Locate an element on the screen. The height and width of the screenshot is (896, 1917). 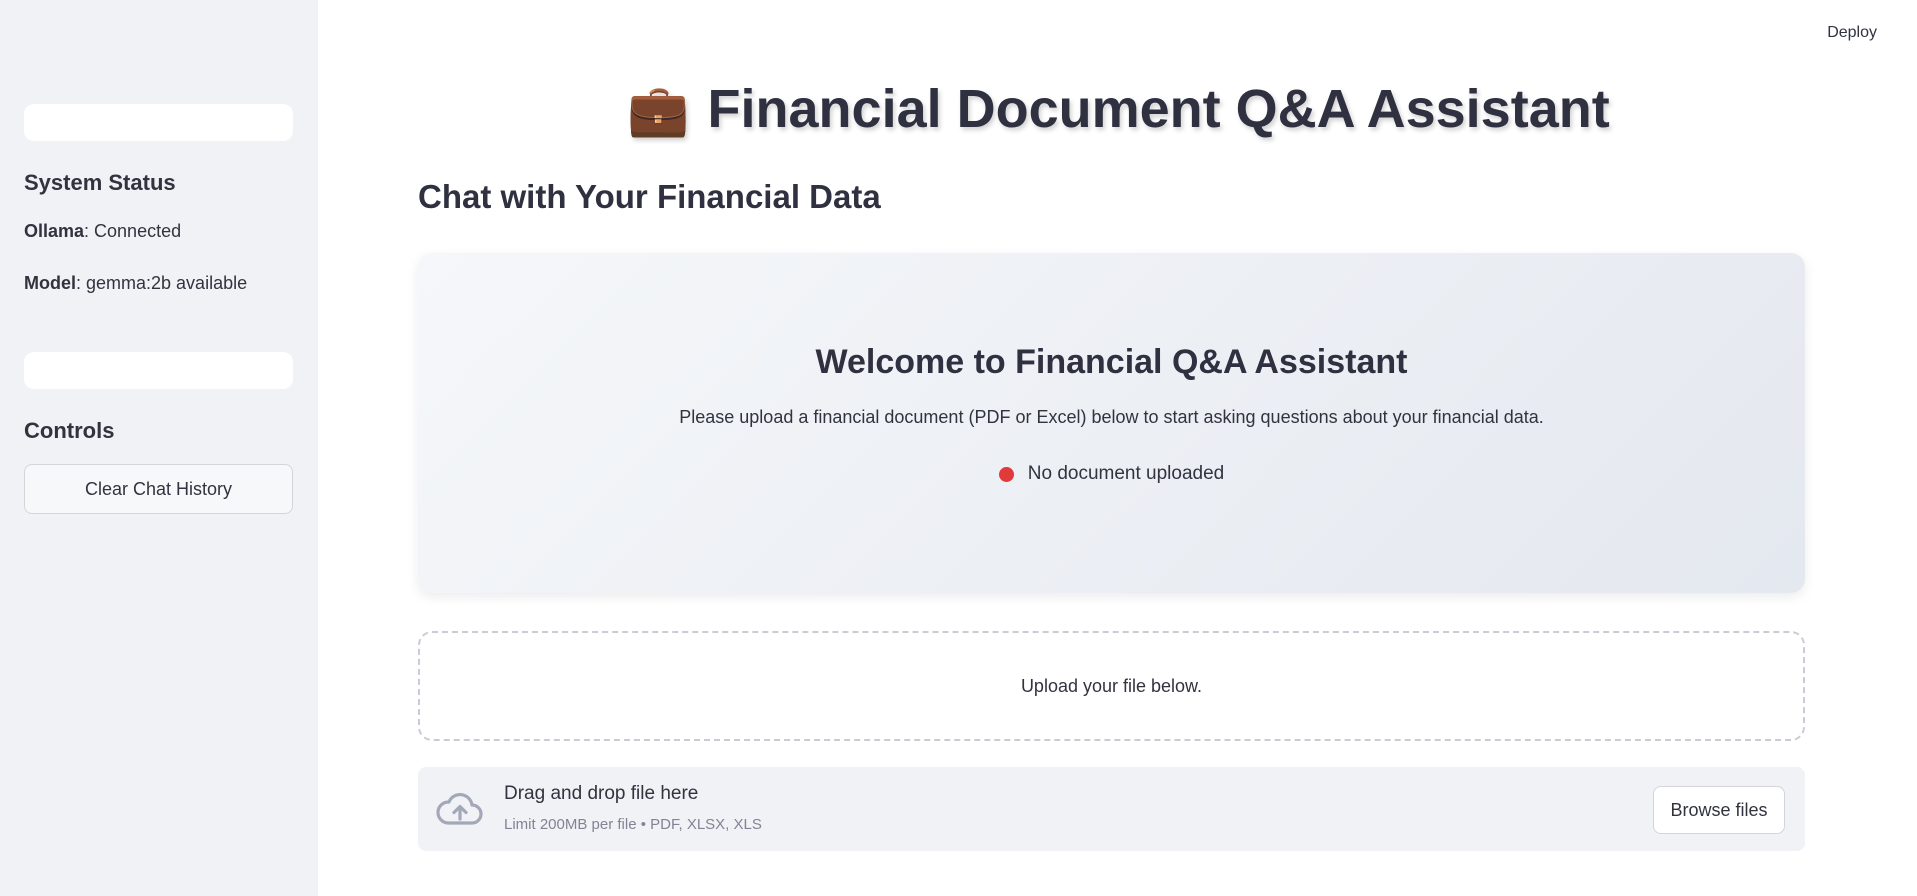
document-status-text: No document uploaded is located at coordinates (1126, 473).